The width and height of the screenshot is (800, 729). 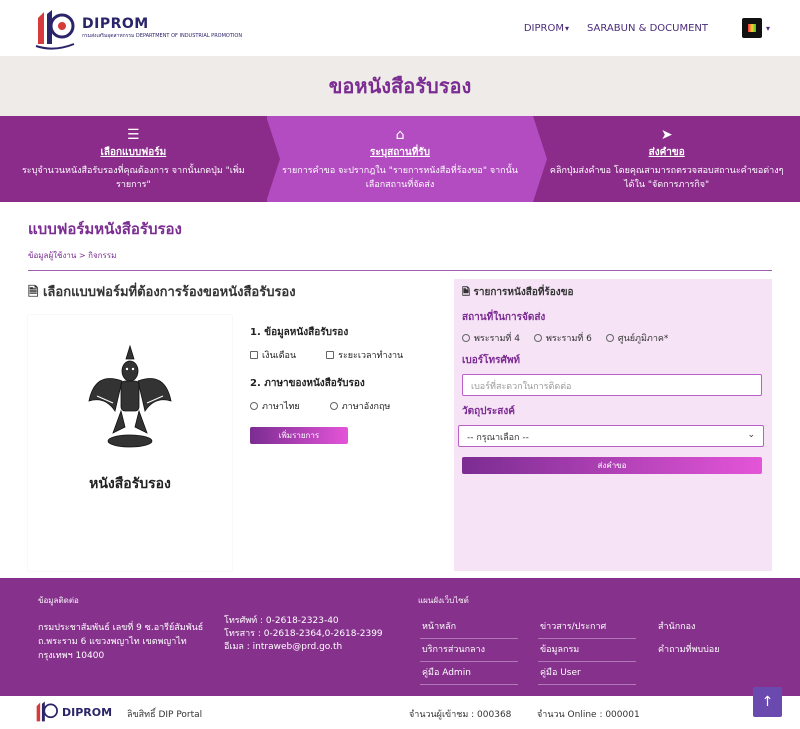 I want to click on radio-rama4: พระรามที่ 4, so click(x=491, y=338).